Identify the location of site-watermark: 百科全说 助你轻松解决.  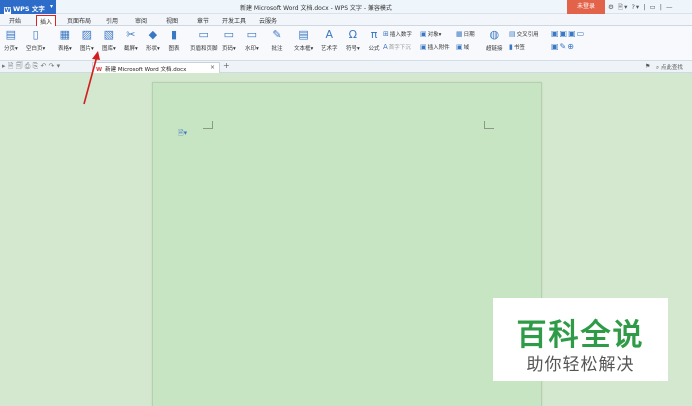
(580, 339).